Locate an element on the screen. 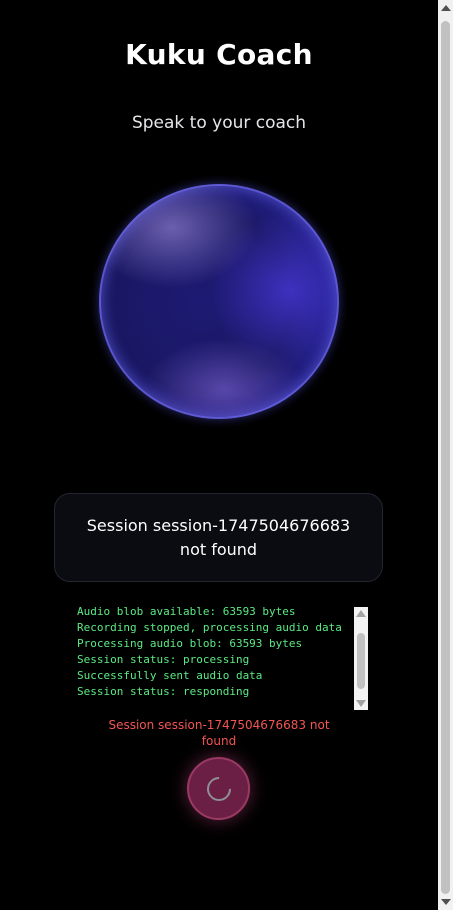  page-scrollbar is located at coordinates (445, 455).